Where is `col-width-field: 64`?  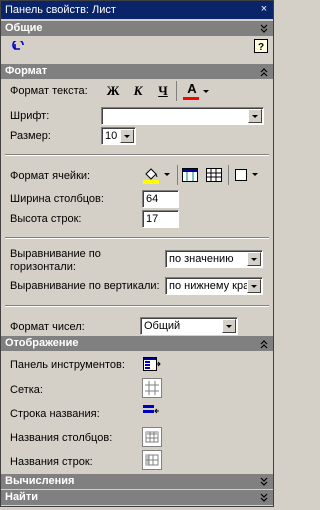 col-width-field: 64 is located at coordinates (160, 199).